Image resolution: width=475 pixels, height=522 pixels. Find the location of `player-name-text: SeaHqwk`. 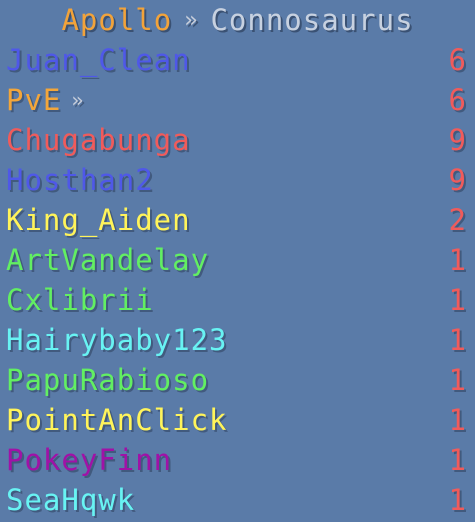

player-name-text: SeaHqwk is located at coordinates (71, 500).